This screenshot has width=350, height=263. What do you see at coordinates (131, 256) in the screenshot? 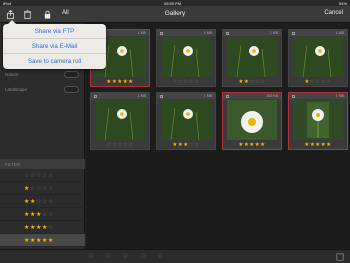
I see `rating-stars-bar: ☆☆☆☆☆` at bounding box center [131, 256].